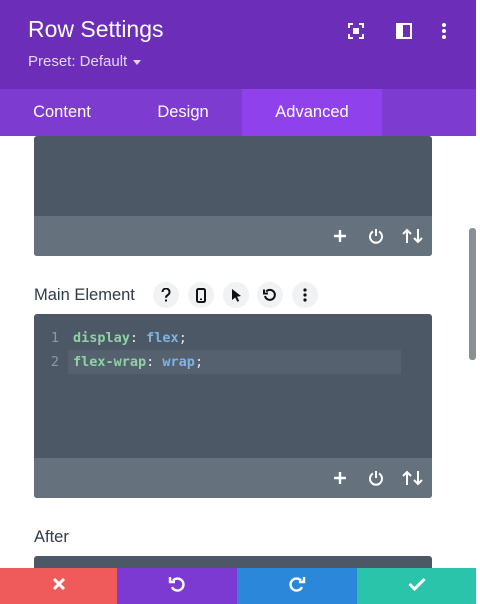 Image resolution: width=480 pixels, height=604 pixels. What do you see at coordinates (178, 362) in the screenshot?
I see `css-value: wrap` at bounding box center [178, 362].